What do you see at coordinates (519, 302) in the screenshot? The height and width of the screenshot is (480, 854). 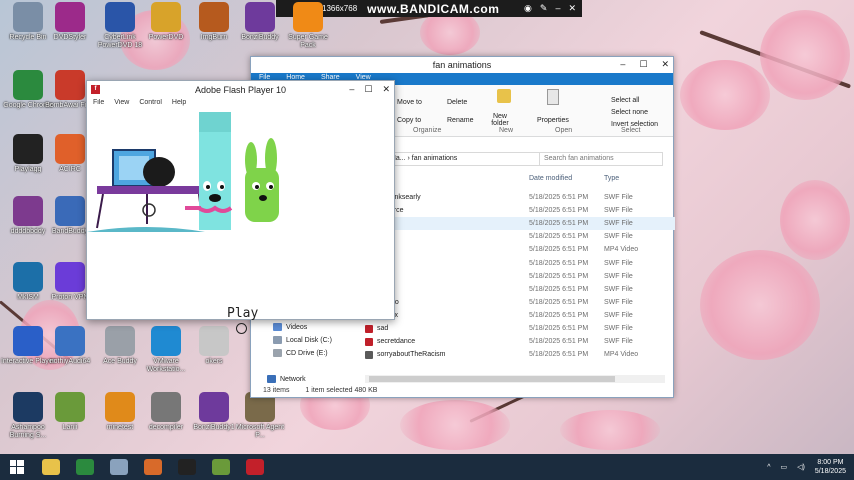 I see `file-row: withgio5/18/2025 6:51 PMSWF File` at bounding box center [519, 302].